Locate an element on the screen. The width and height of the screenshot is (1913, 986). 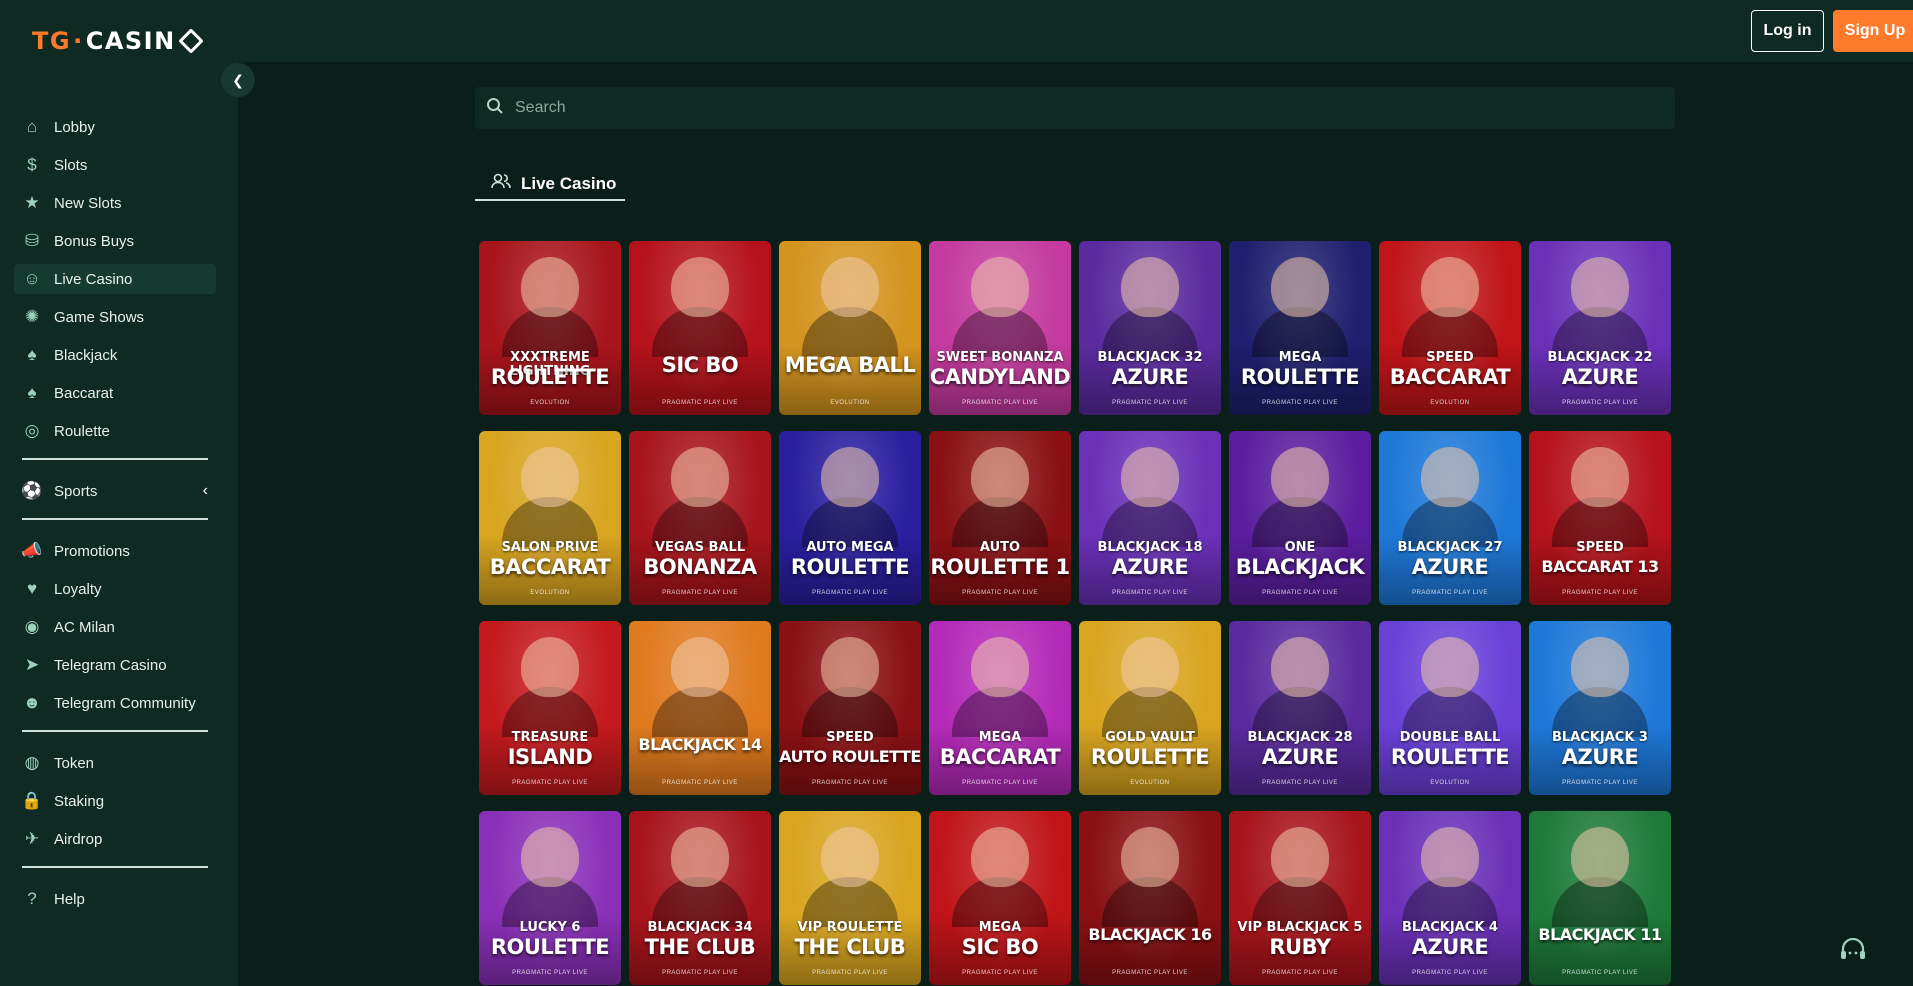
sidebar-item-staking: 🔒 Staking is located at coordinates (115, 801).